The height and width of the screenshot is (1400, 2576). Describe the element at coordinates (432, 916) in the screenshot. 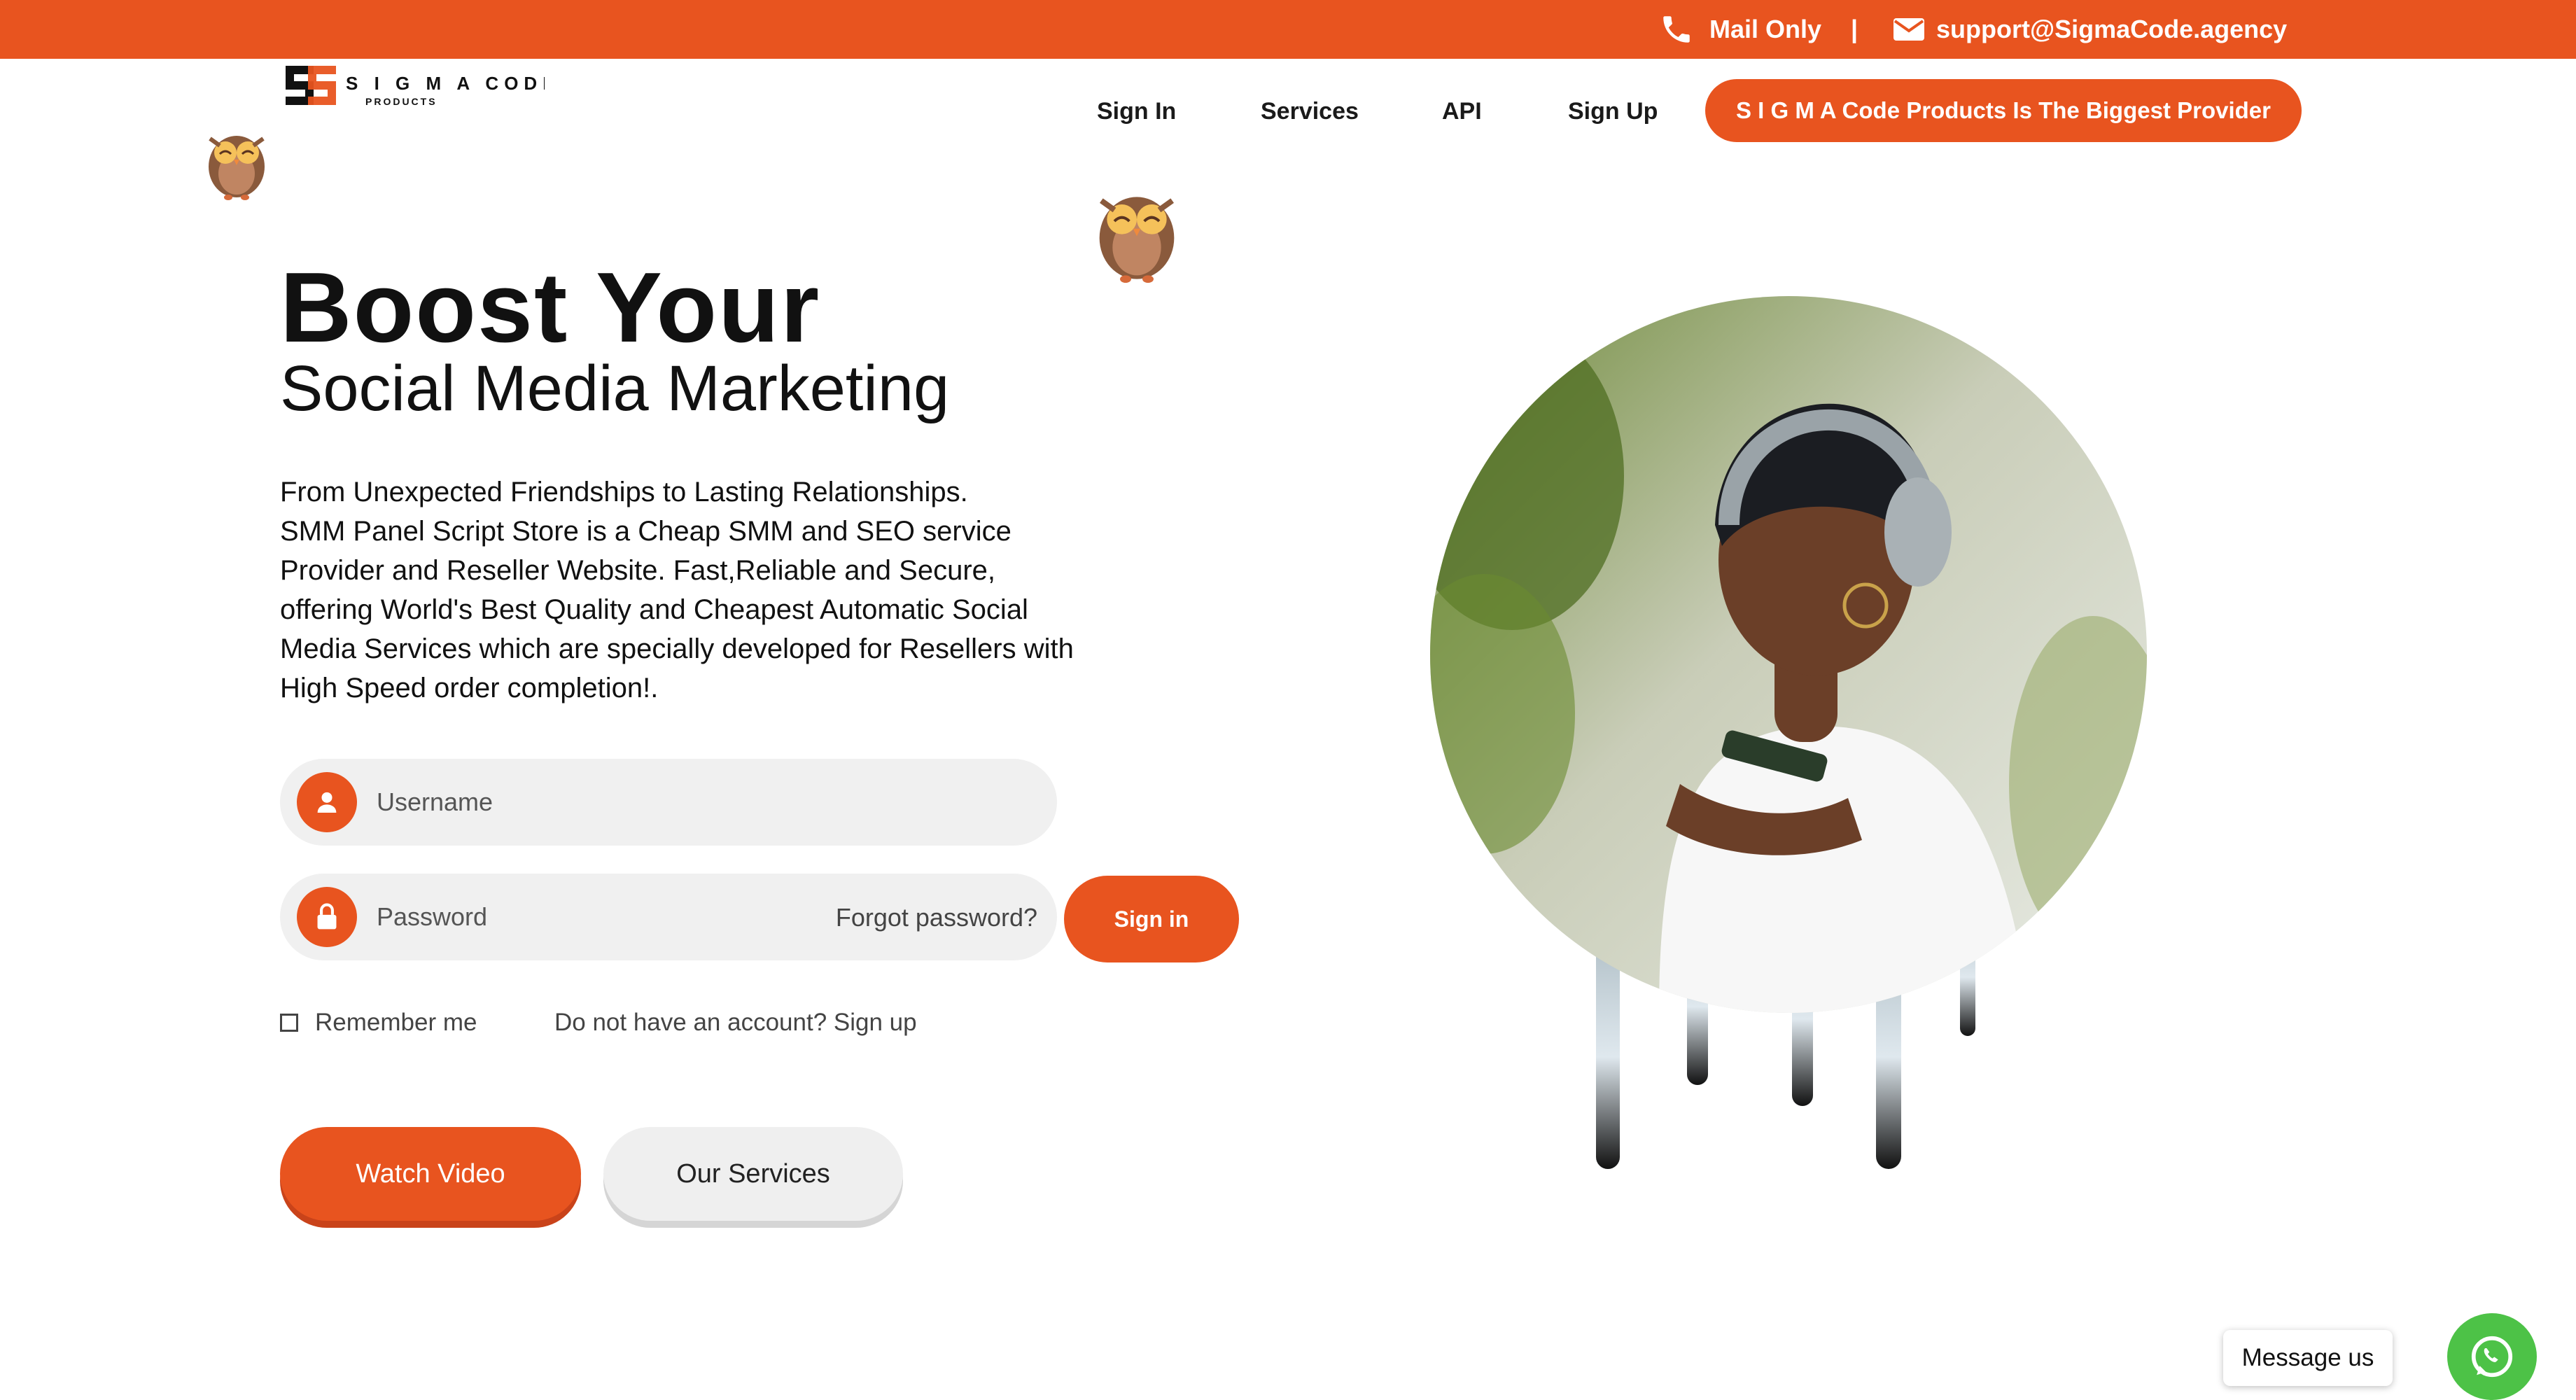

I see `password-placeholder: Password` at that location.